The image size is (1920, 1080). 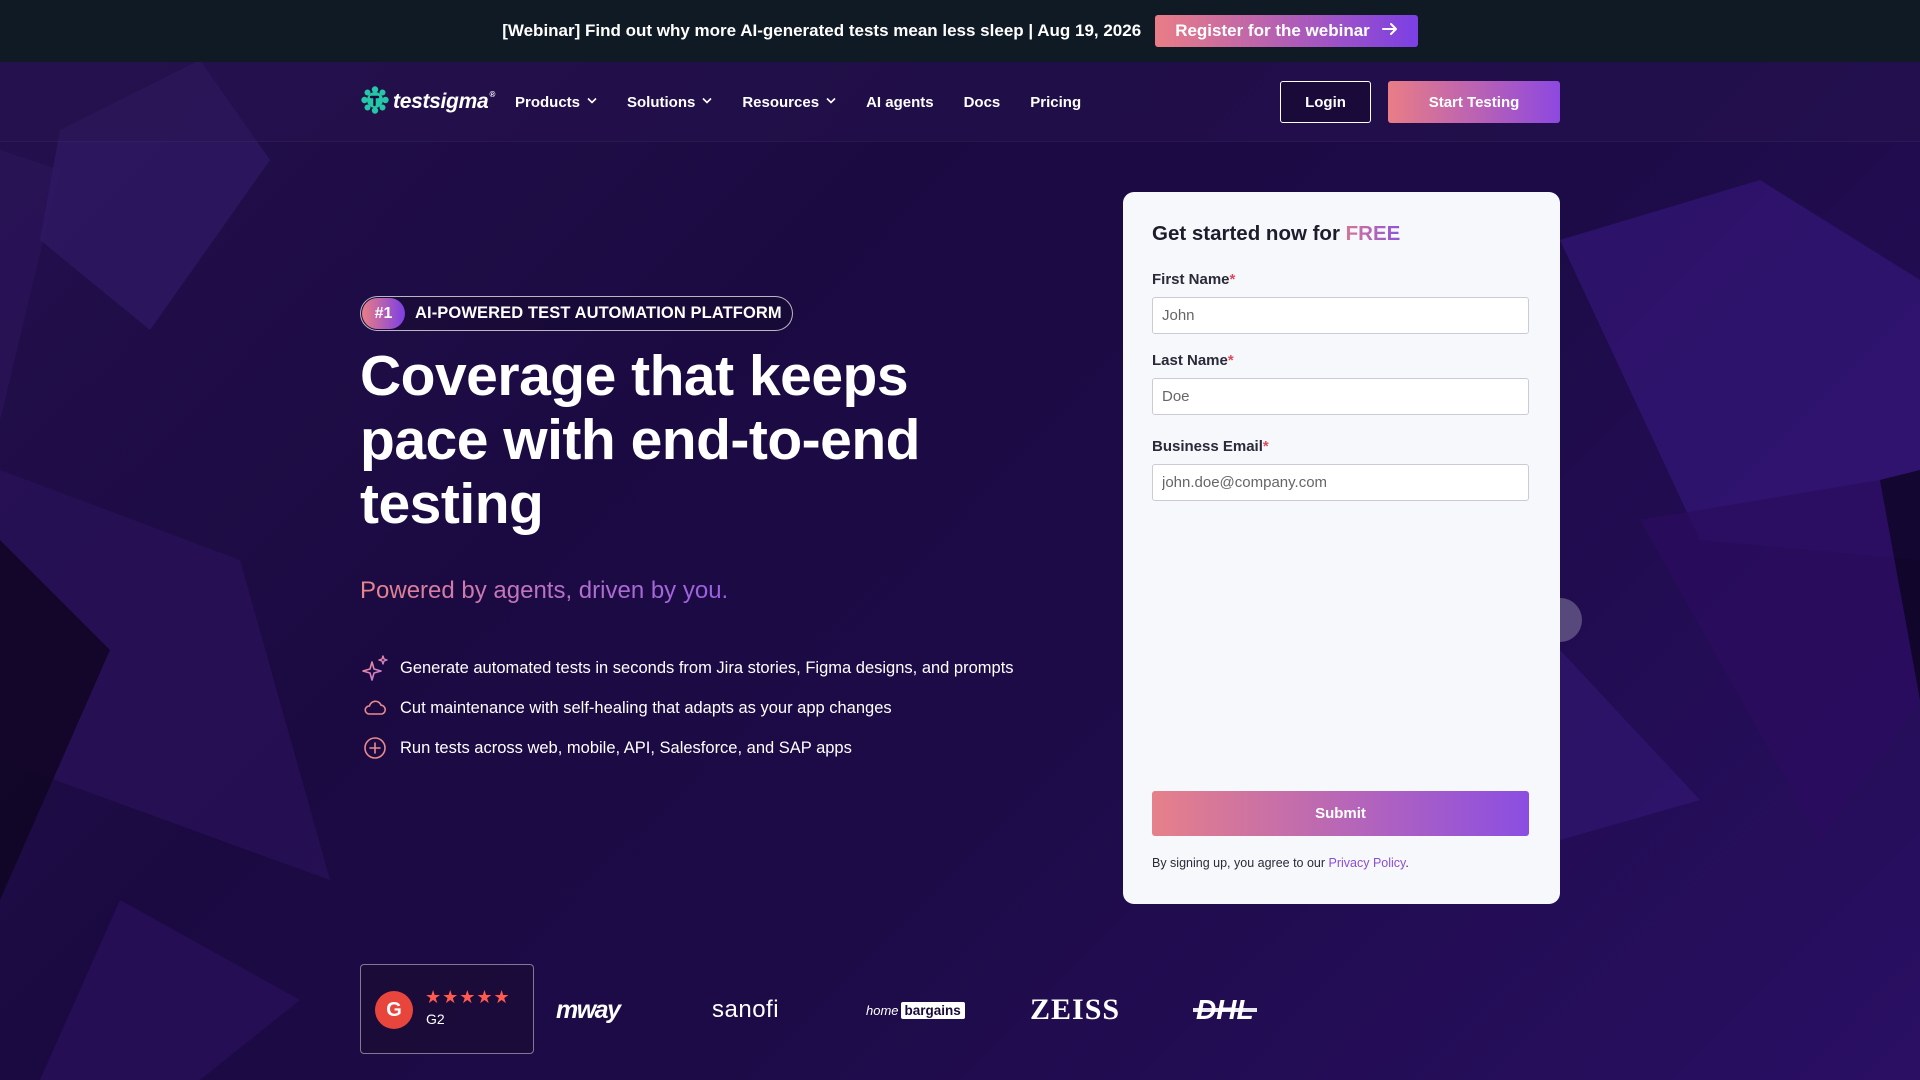 I want to click on login-button: Login, so click(x=1325, y=102).